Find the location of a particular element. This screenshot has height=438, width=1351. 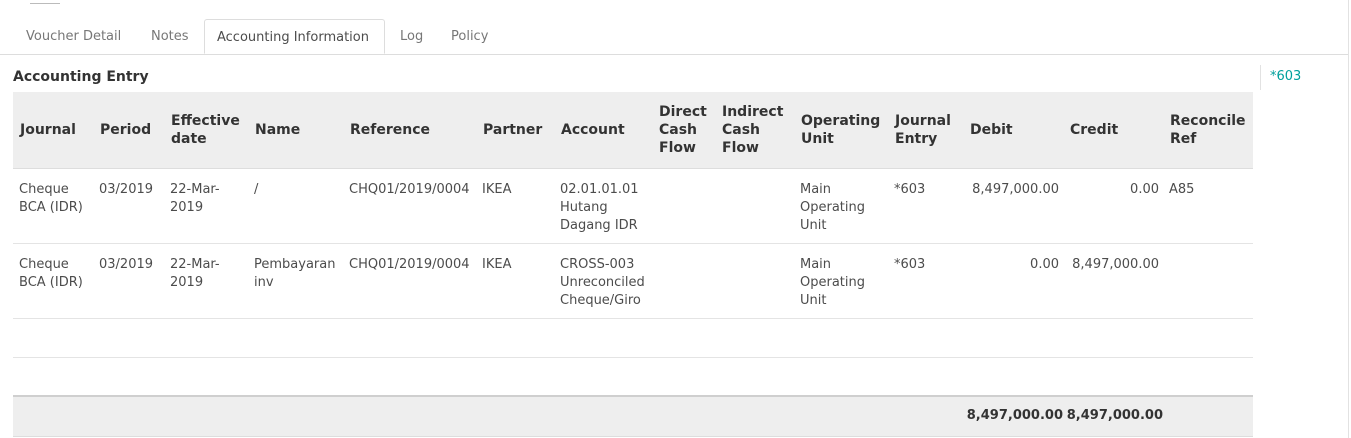

tab-log: Log is located at coordinates (411, 36).